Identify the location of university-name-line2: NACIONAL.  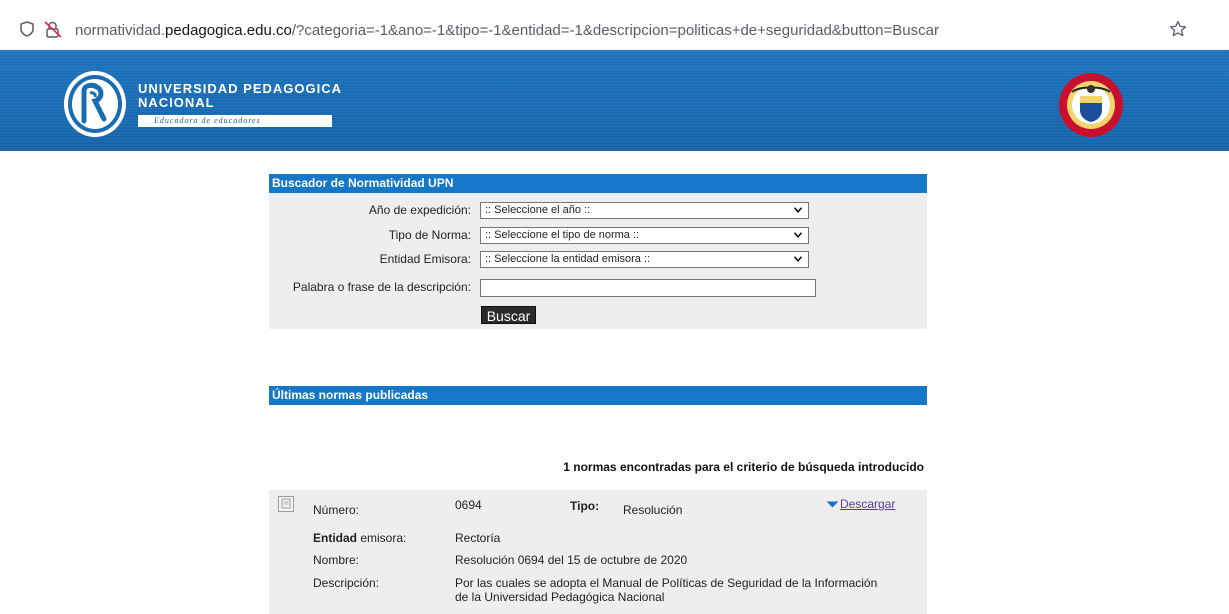
(176, 102).